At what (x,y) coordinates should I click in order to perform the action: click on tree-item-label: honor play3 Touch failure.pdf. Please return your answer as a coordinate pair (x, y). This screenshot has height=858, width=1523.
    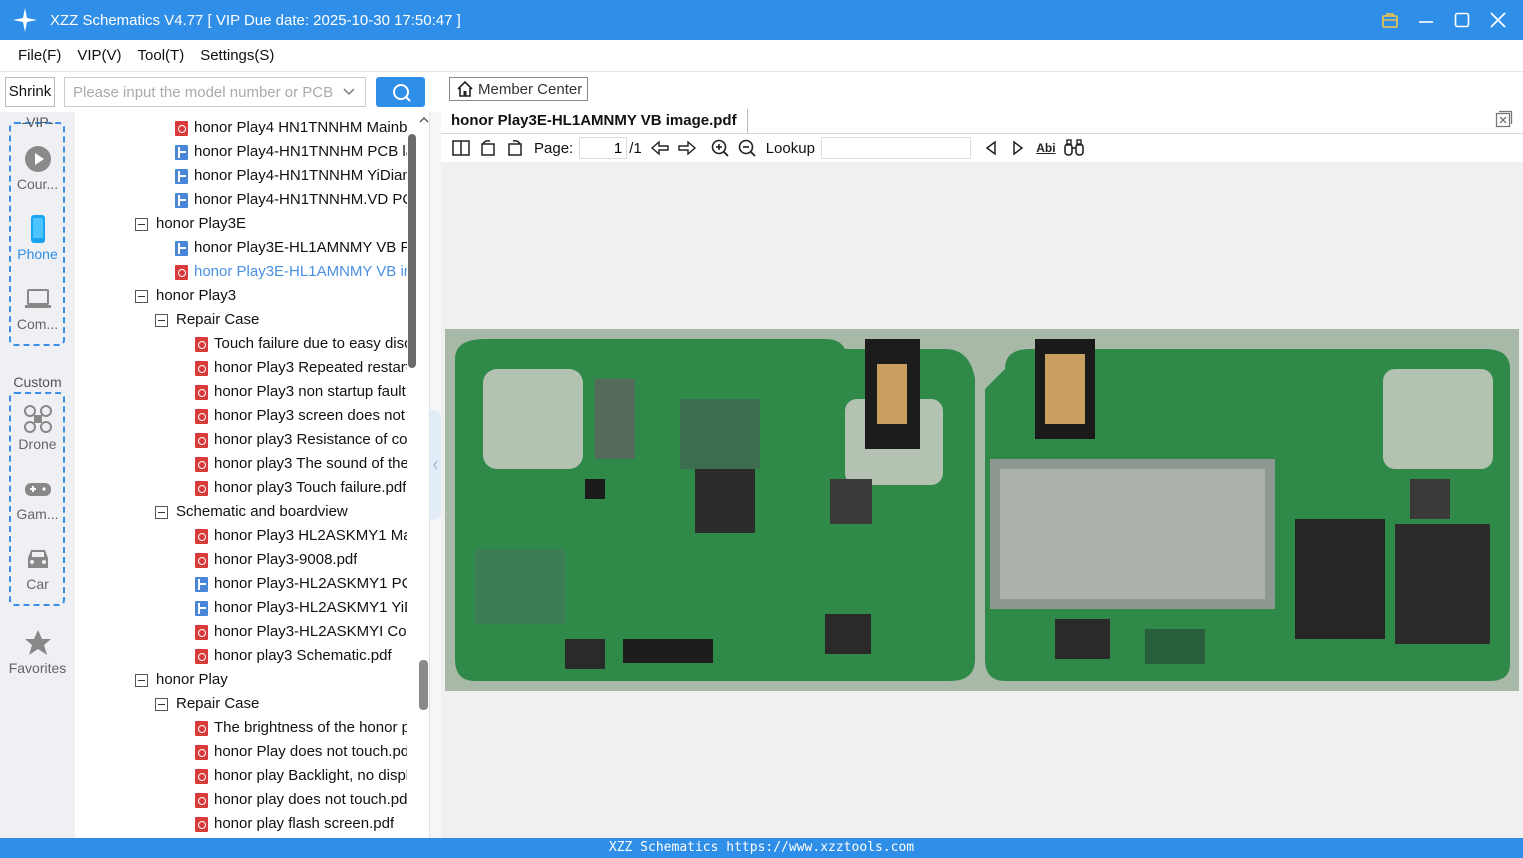
    Looking at the image, I should click on (310, 487).